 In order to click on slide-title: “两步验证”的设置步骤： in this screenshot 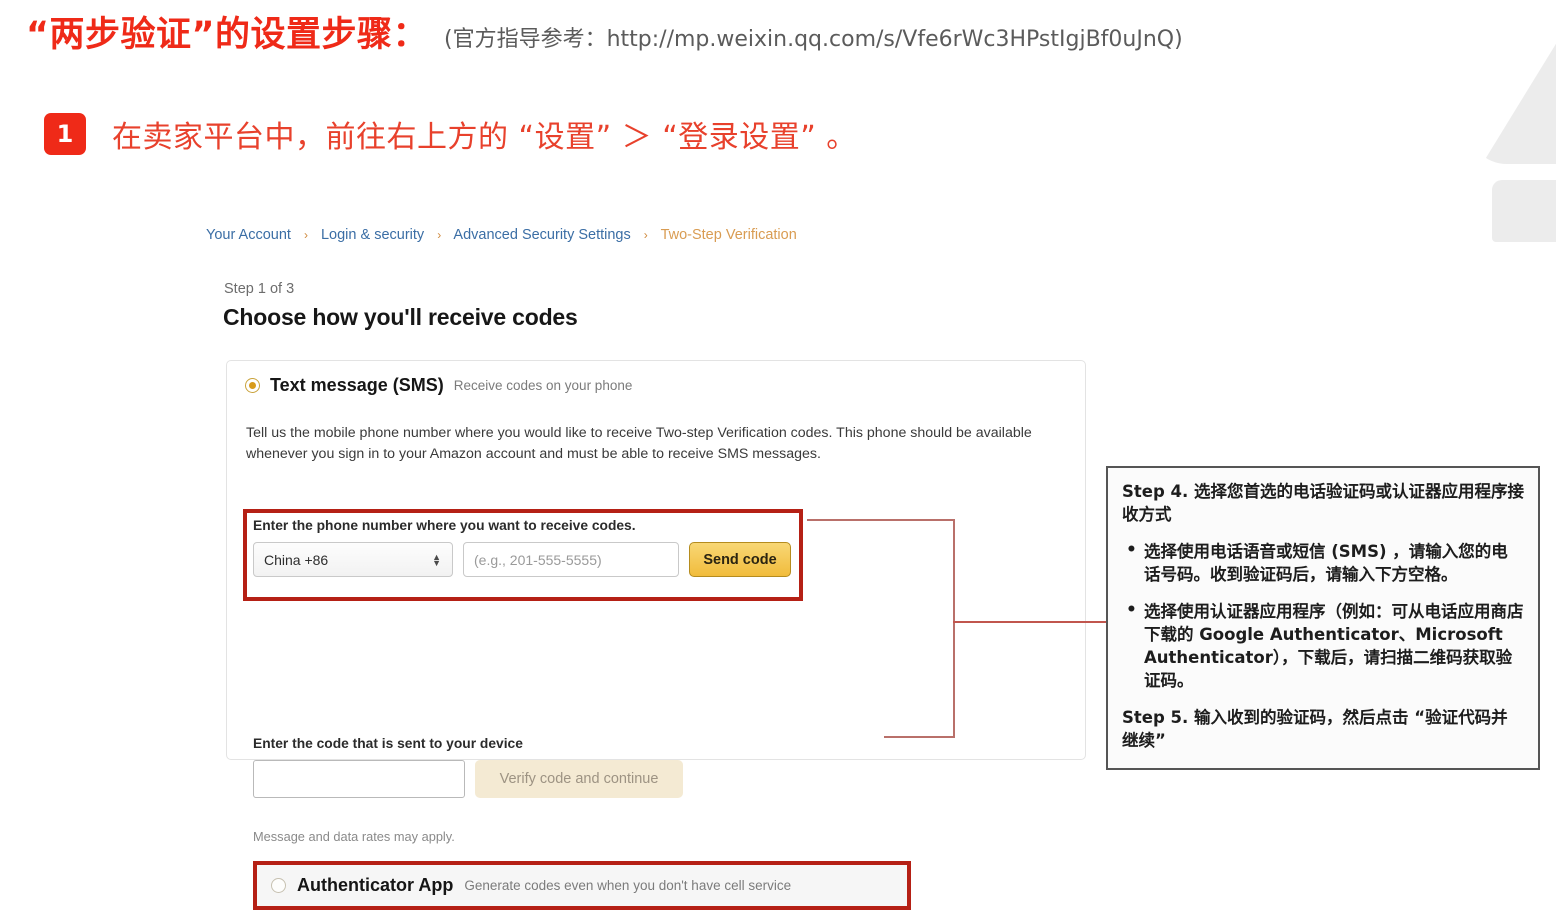, I will do `click(227, 35)`.